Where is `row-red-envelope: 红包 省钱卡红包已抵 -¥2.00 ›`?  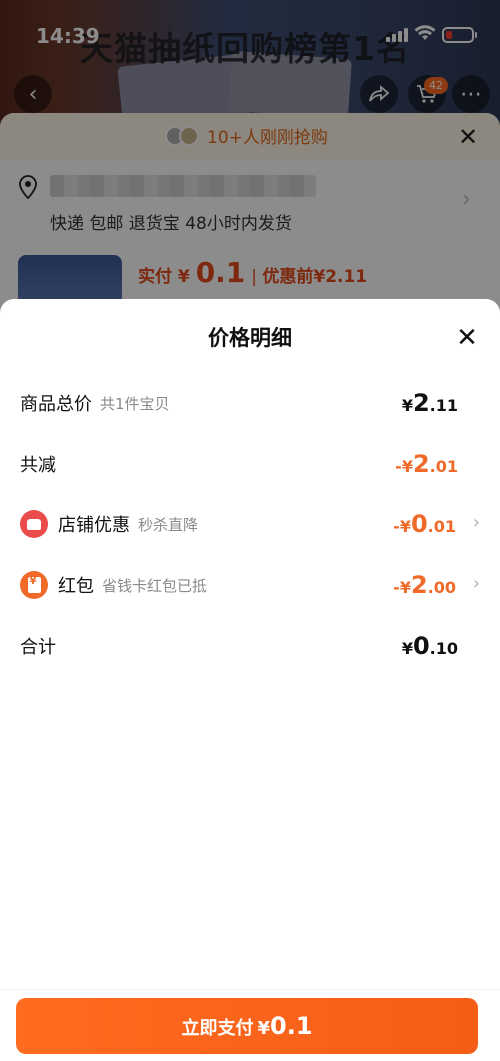 row-red-envelope: 红包 省钱卡红包已抵 -¥2.00 › is located at coordinates (251, 585).